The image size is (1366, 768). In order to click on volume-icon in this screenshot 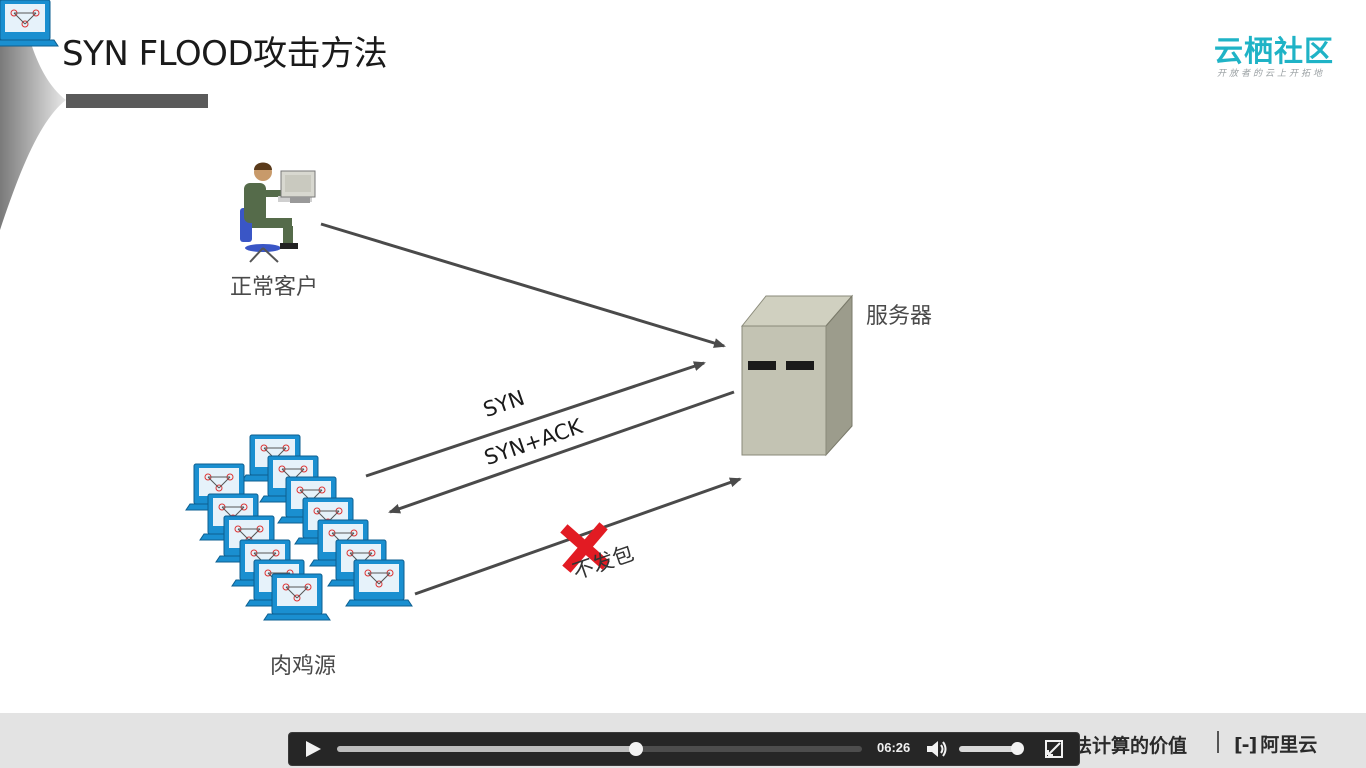, I will do `click(937, 749)`.